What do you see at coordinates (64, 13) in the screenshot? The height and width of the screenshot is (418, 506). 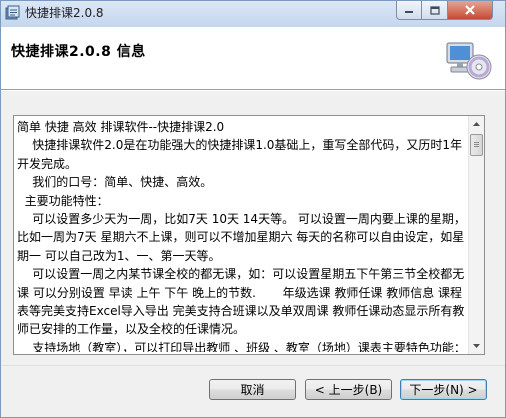 I see `window-title: 快捷排课2.0.8` at bounding box center [64, 13].